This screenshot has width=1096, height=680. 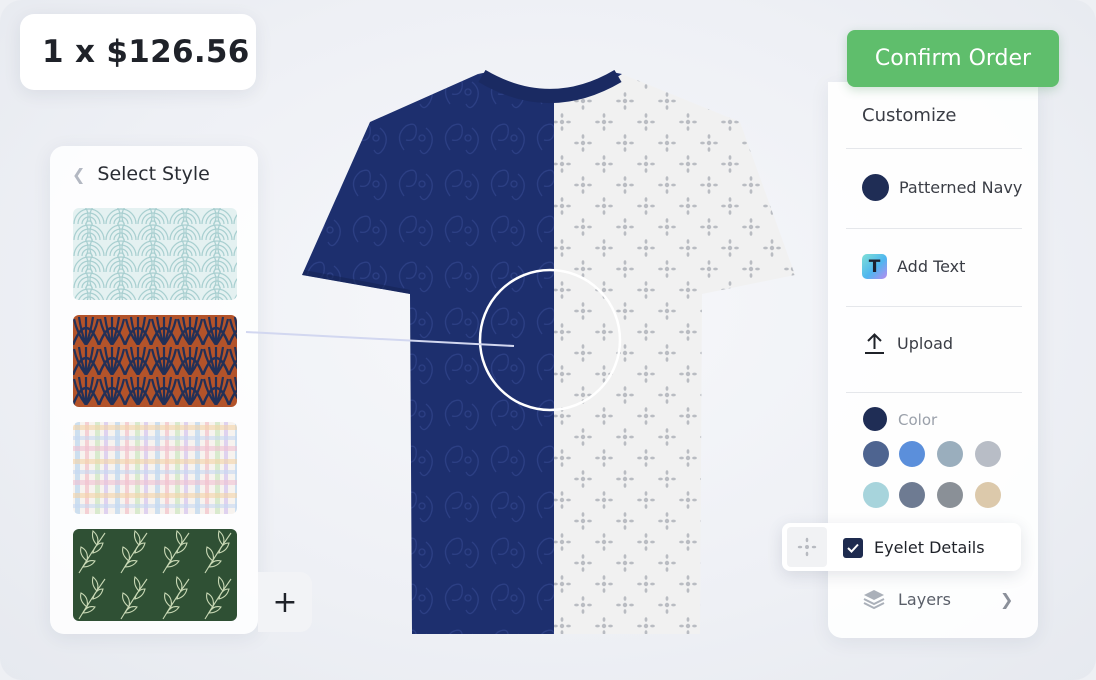 I want to click on style-swatch-pastel-plaid, so click(x=155, y=468).